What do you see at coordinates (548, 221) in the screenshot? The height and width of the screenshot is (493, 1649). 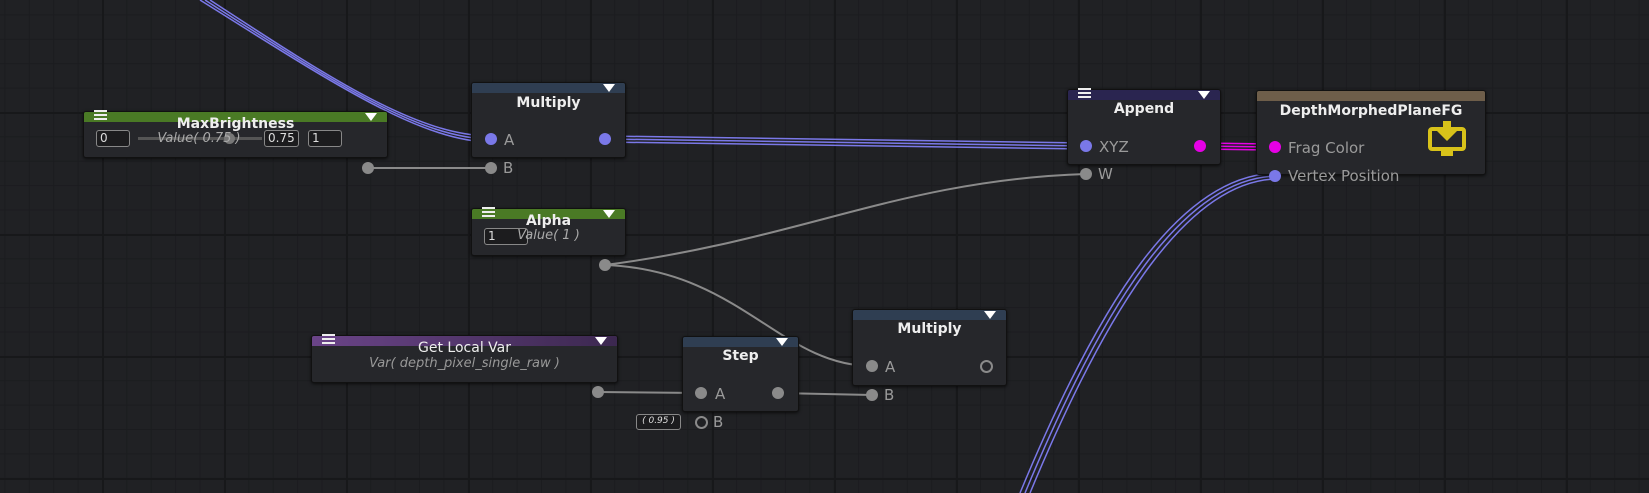 I see `node-title: Alpha` at bounding box center [548, 221].